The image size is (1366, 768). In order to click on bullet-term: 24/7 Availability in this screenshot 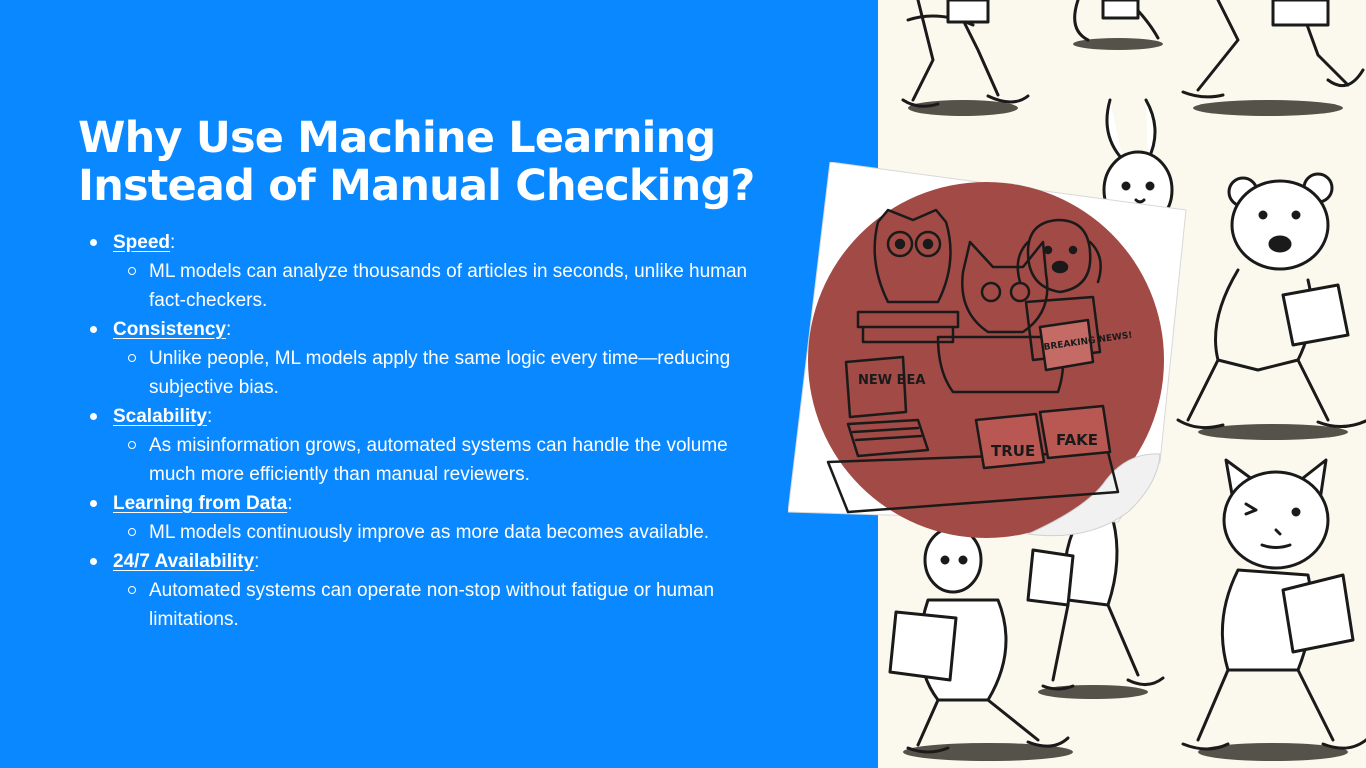, I will do `click(183, 561)`.